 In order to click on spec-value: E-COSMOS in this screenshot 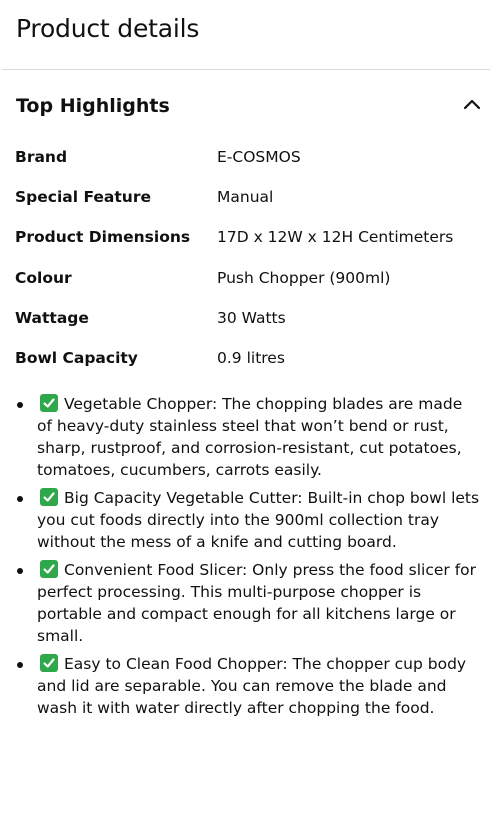, I will do `click(259, 157)`.